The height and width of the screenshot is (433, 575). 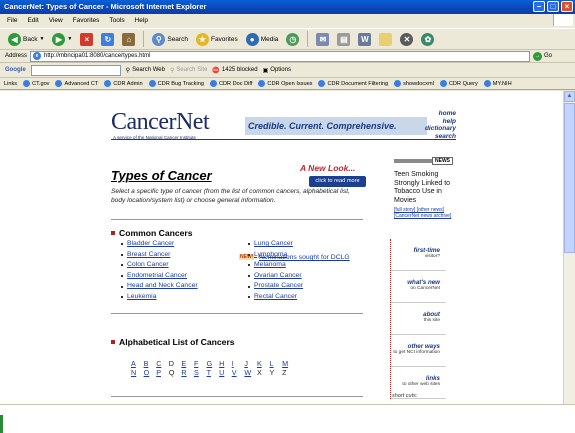 What do you see at coordinates (76, 83) in the screenshot?
I see `link-item: Advanced CT` at bounding box center [76, 83].